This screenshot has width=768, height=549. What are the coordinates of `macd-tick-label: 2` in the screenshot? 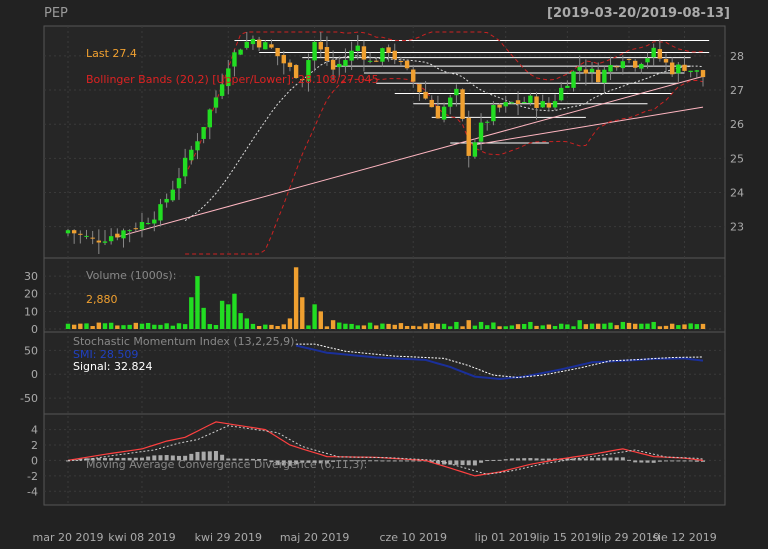 It's located at (34, 445).